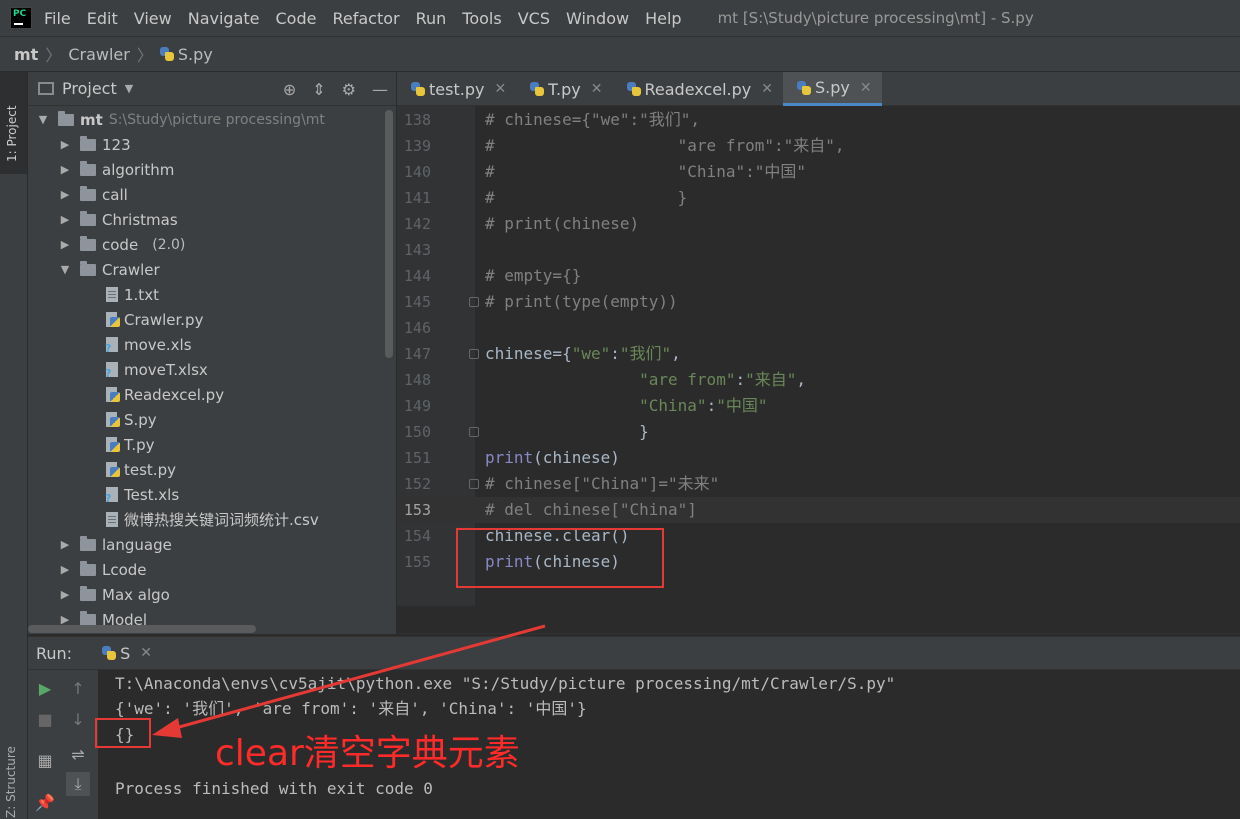 The height and width of the screenshot is (819, 1240). What do you see at coordinates (63, 744) in the screenshot?
I see `run-toolbar: ▶ ↑ ■ ↓ ▦ ⇌ ⤓ 📌` at bounding box center [63, 744].